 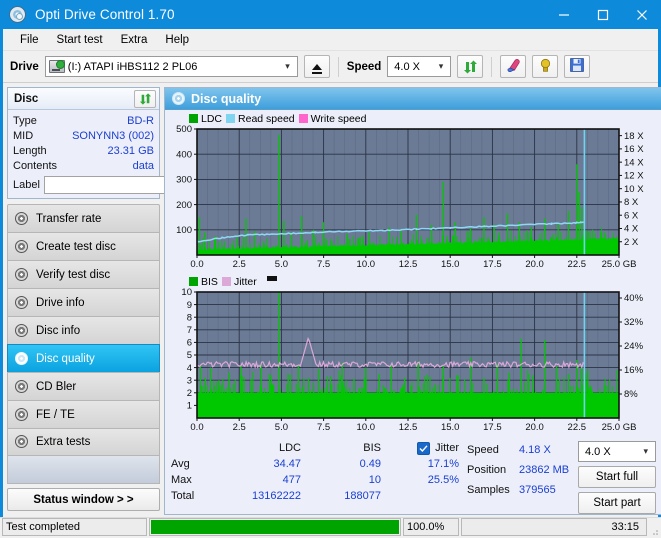 I want to click on disc-info-value: data, so click(x=143, y=165).